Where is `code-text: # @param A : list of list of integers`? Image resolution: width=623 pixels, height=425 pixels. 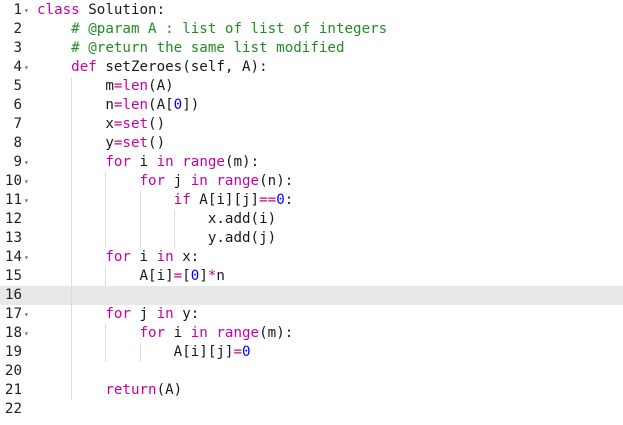 code-text: # @param A : list of list of integers is located at coordinates (212, 29).